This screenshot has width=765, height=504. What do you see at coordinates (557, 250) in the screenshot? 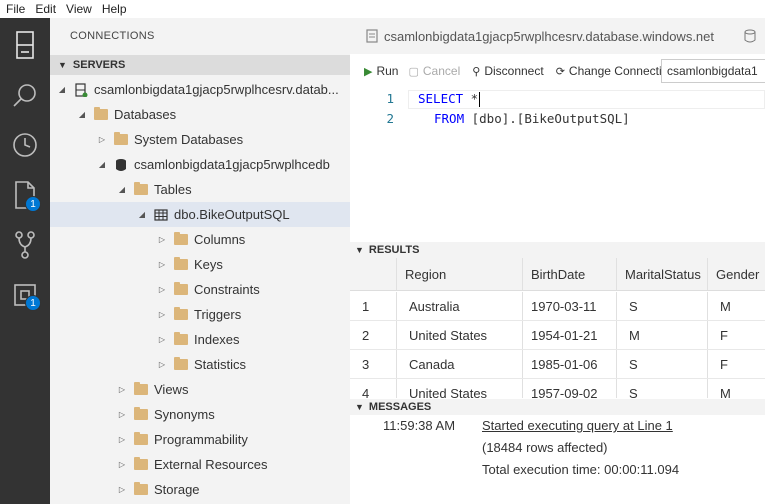
I see `results-section-header: ▼ RESULTS` at bounding box center [557, 250].